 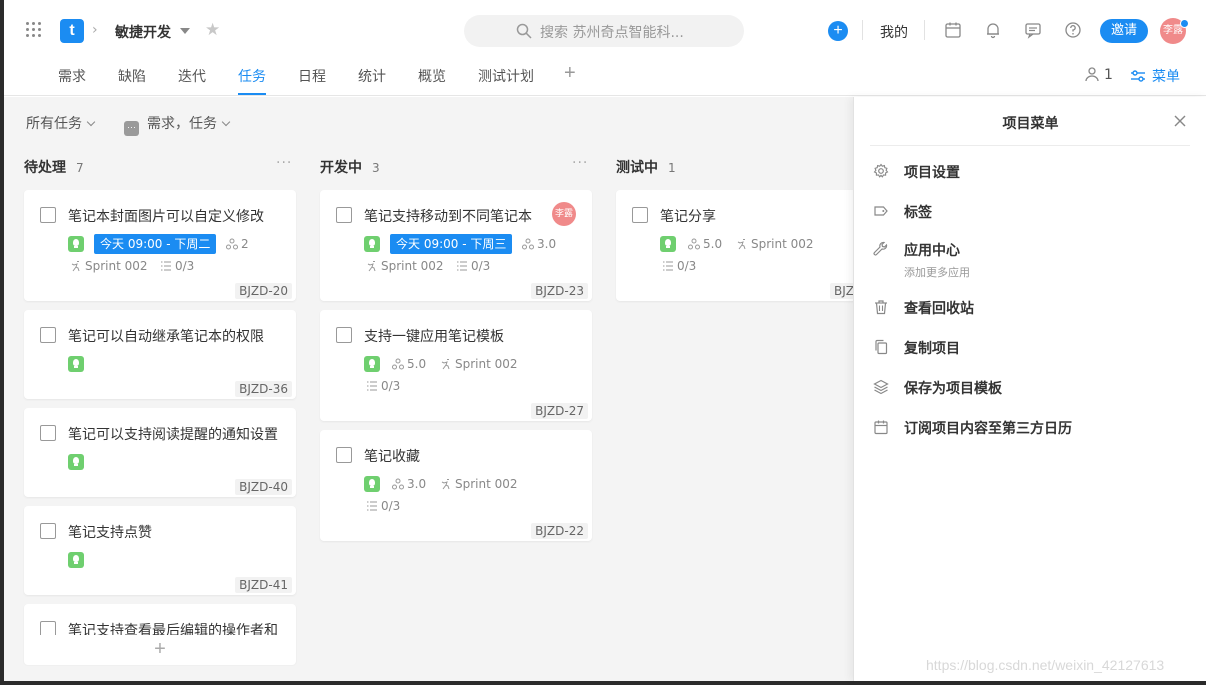 What do you see at coordinates (263, 291) in the screenshot?
I see `task-code: BJZD-20` at bounding box center [263, 291].